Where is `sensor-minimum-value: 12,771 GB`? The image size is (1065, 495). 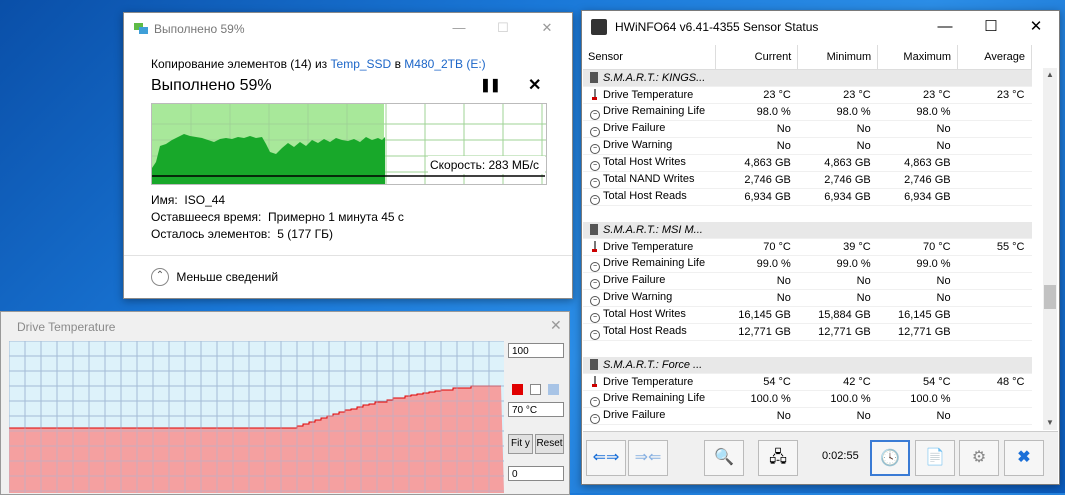
sensor-minimum-value: 12,771 GB is located at coordinates (837, 332).